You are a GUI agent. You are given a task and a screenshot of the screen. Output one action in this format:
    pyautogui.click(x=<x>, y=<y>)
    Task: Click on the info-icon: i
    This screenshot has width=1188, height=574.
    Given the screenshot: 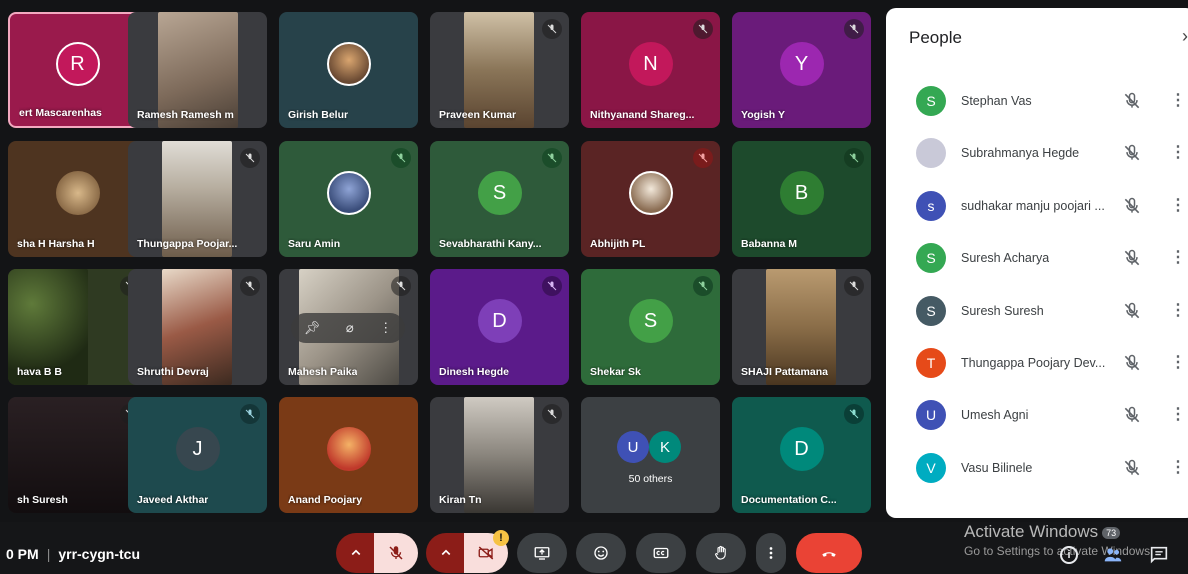 What is the action you would take?
    pyautogui.click(x=1069, y=555)
    